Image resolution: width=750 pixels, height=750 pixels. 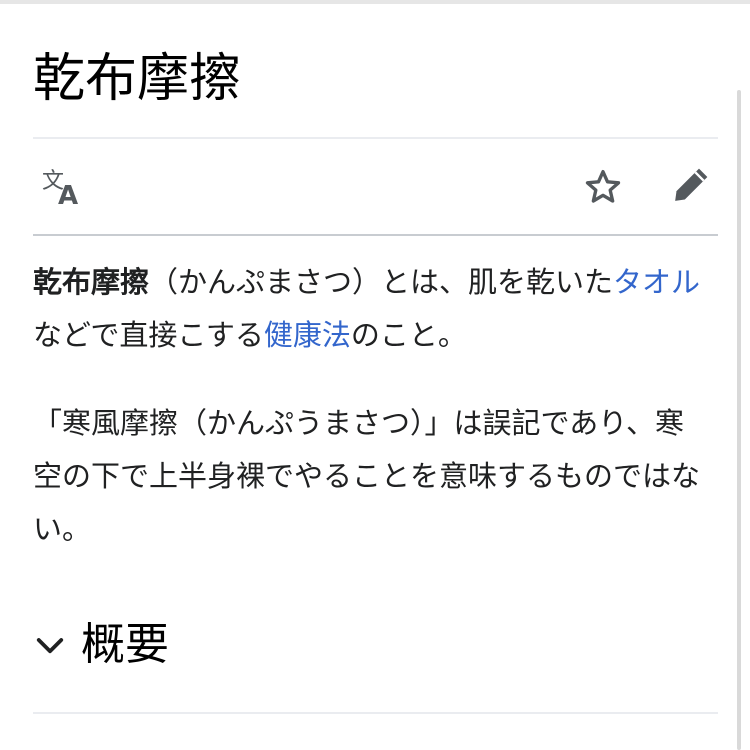 What do you see at coordinates (408, 335) in the screenshot?
I see `intro-text-3: のこと。` at bounding box center [408, 335].